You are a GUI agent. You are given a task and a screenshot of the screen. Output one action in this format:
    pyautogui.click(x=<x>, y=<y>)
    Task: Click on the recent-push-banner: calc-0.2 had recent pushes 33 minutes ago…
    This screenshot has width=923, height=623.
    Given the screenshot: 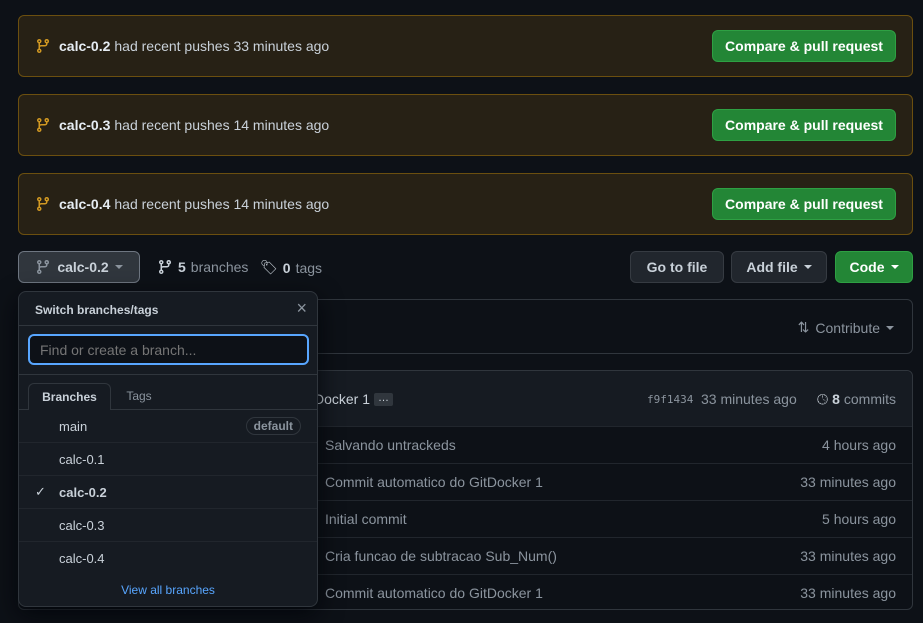 What is the action you would take?
    pyautogui.click(x=465, y=46)
    